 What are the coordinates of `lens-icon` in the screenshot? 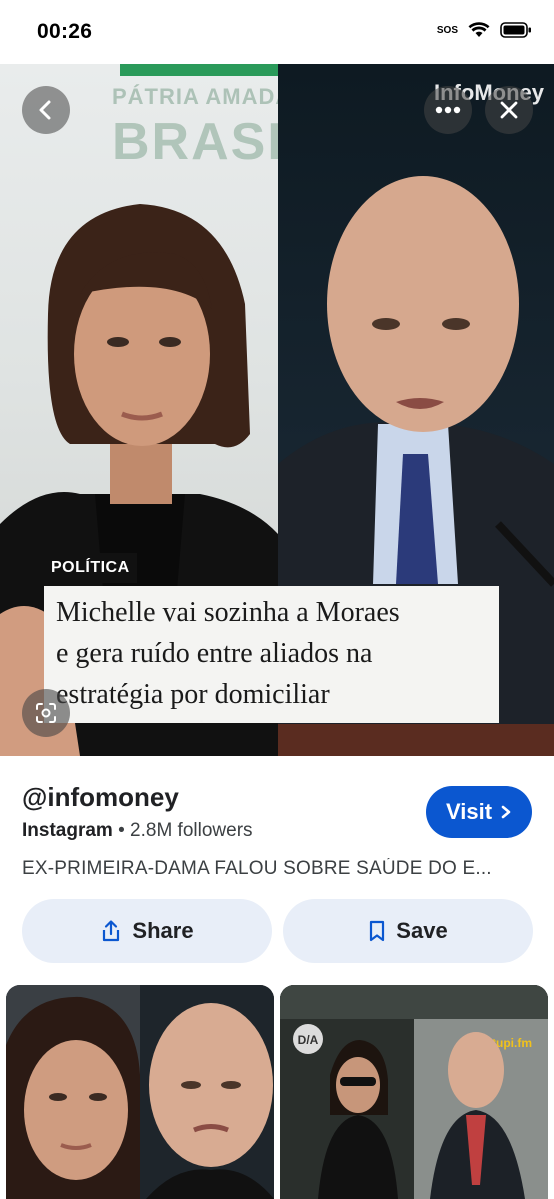 It's located at (46, 713).